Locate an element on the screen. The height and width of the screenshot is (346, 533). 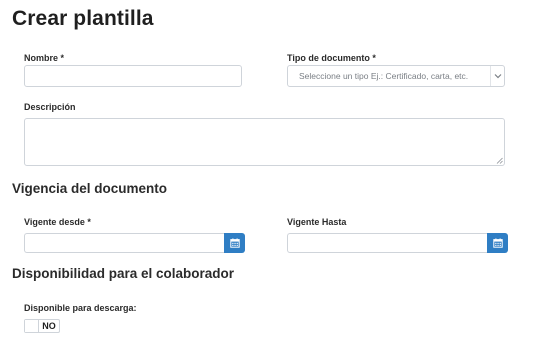
disponible-descarga-toggle: NO is located at coordinates (42, 326).